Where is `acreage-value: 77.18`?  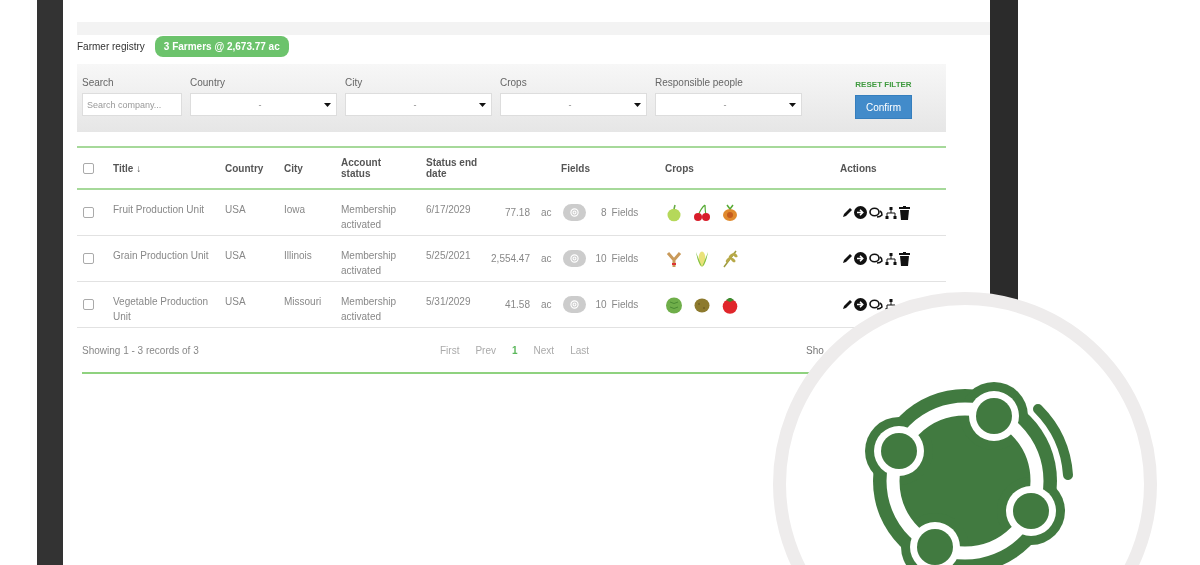
acreage-value: 77.18 is located at coordinates (516, 212).